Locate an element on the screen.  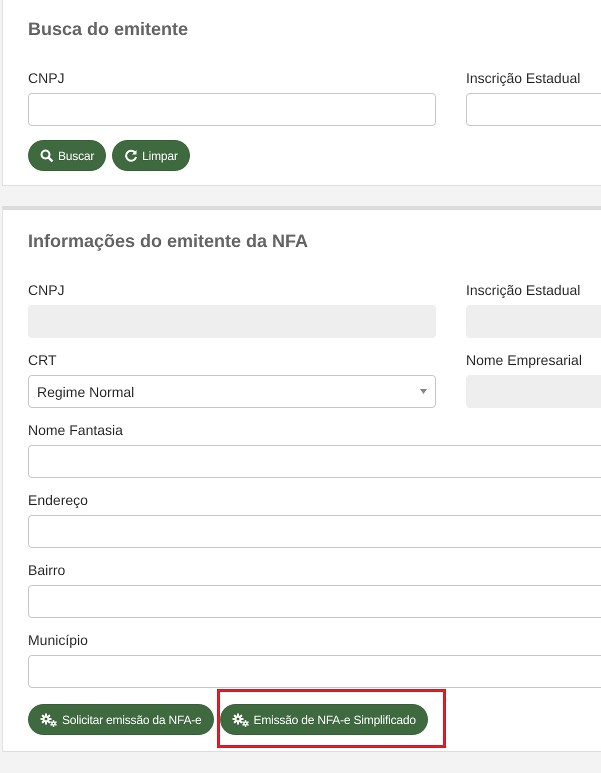
select-field: Regime Normal is located at coordinates (232, 391).